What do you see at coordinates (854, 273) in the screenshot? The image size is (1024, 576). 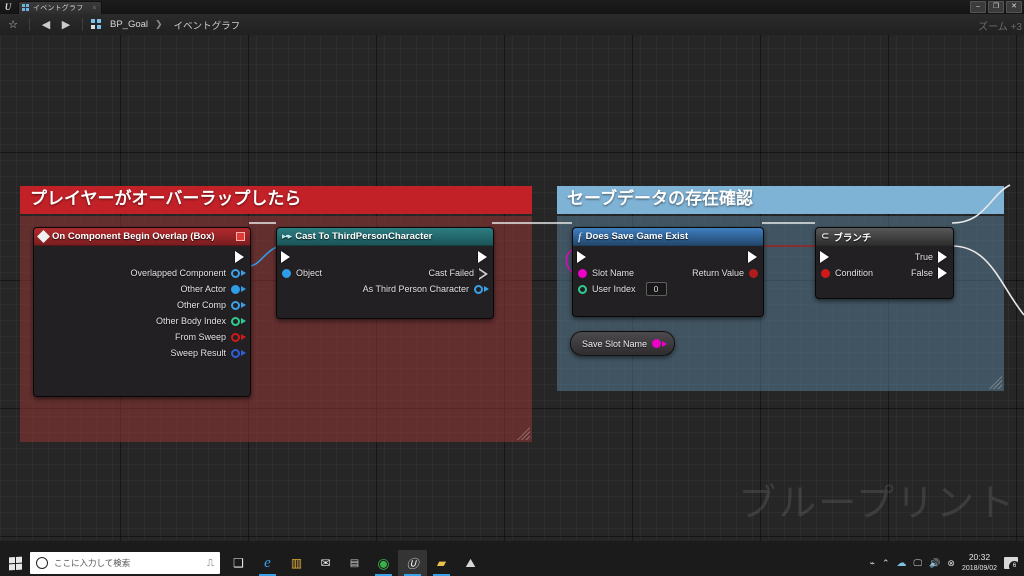 I see `pin-label: Condition` at bounding box center [854, 273].